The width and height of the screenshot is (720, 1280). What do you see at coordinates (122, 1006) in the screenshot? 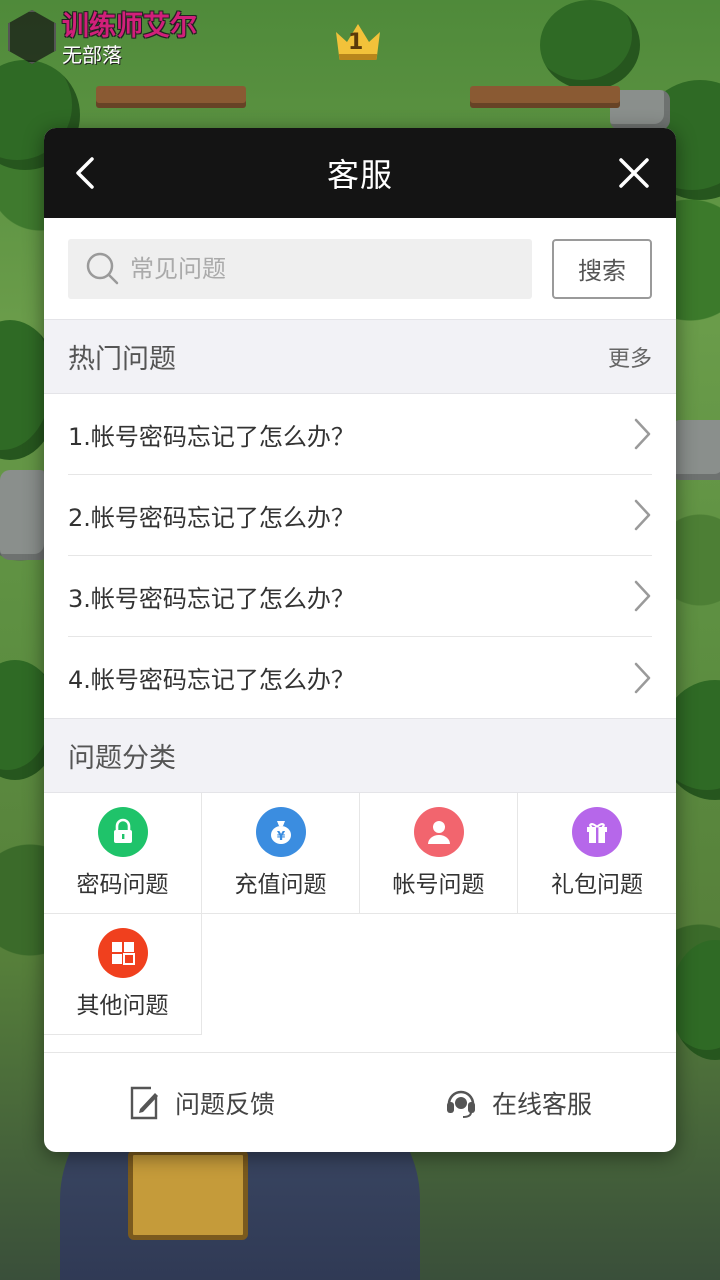
I see `category-label: 其他问题` at bounding box center [122, 1006].